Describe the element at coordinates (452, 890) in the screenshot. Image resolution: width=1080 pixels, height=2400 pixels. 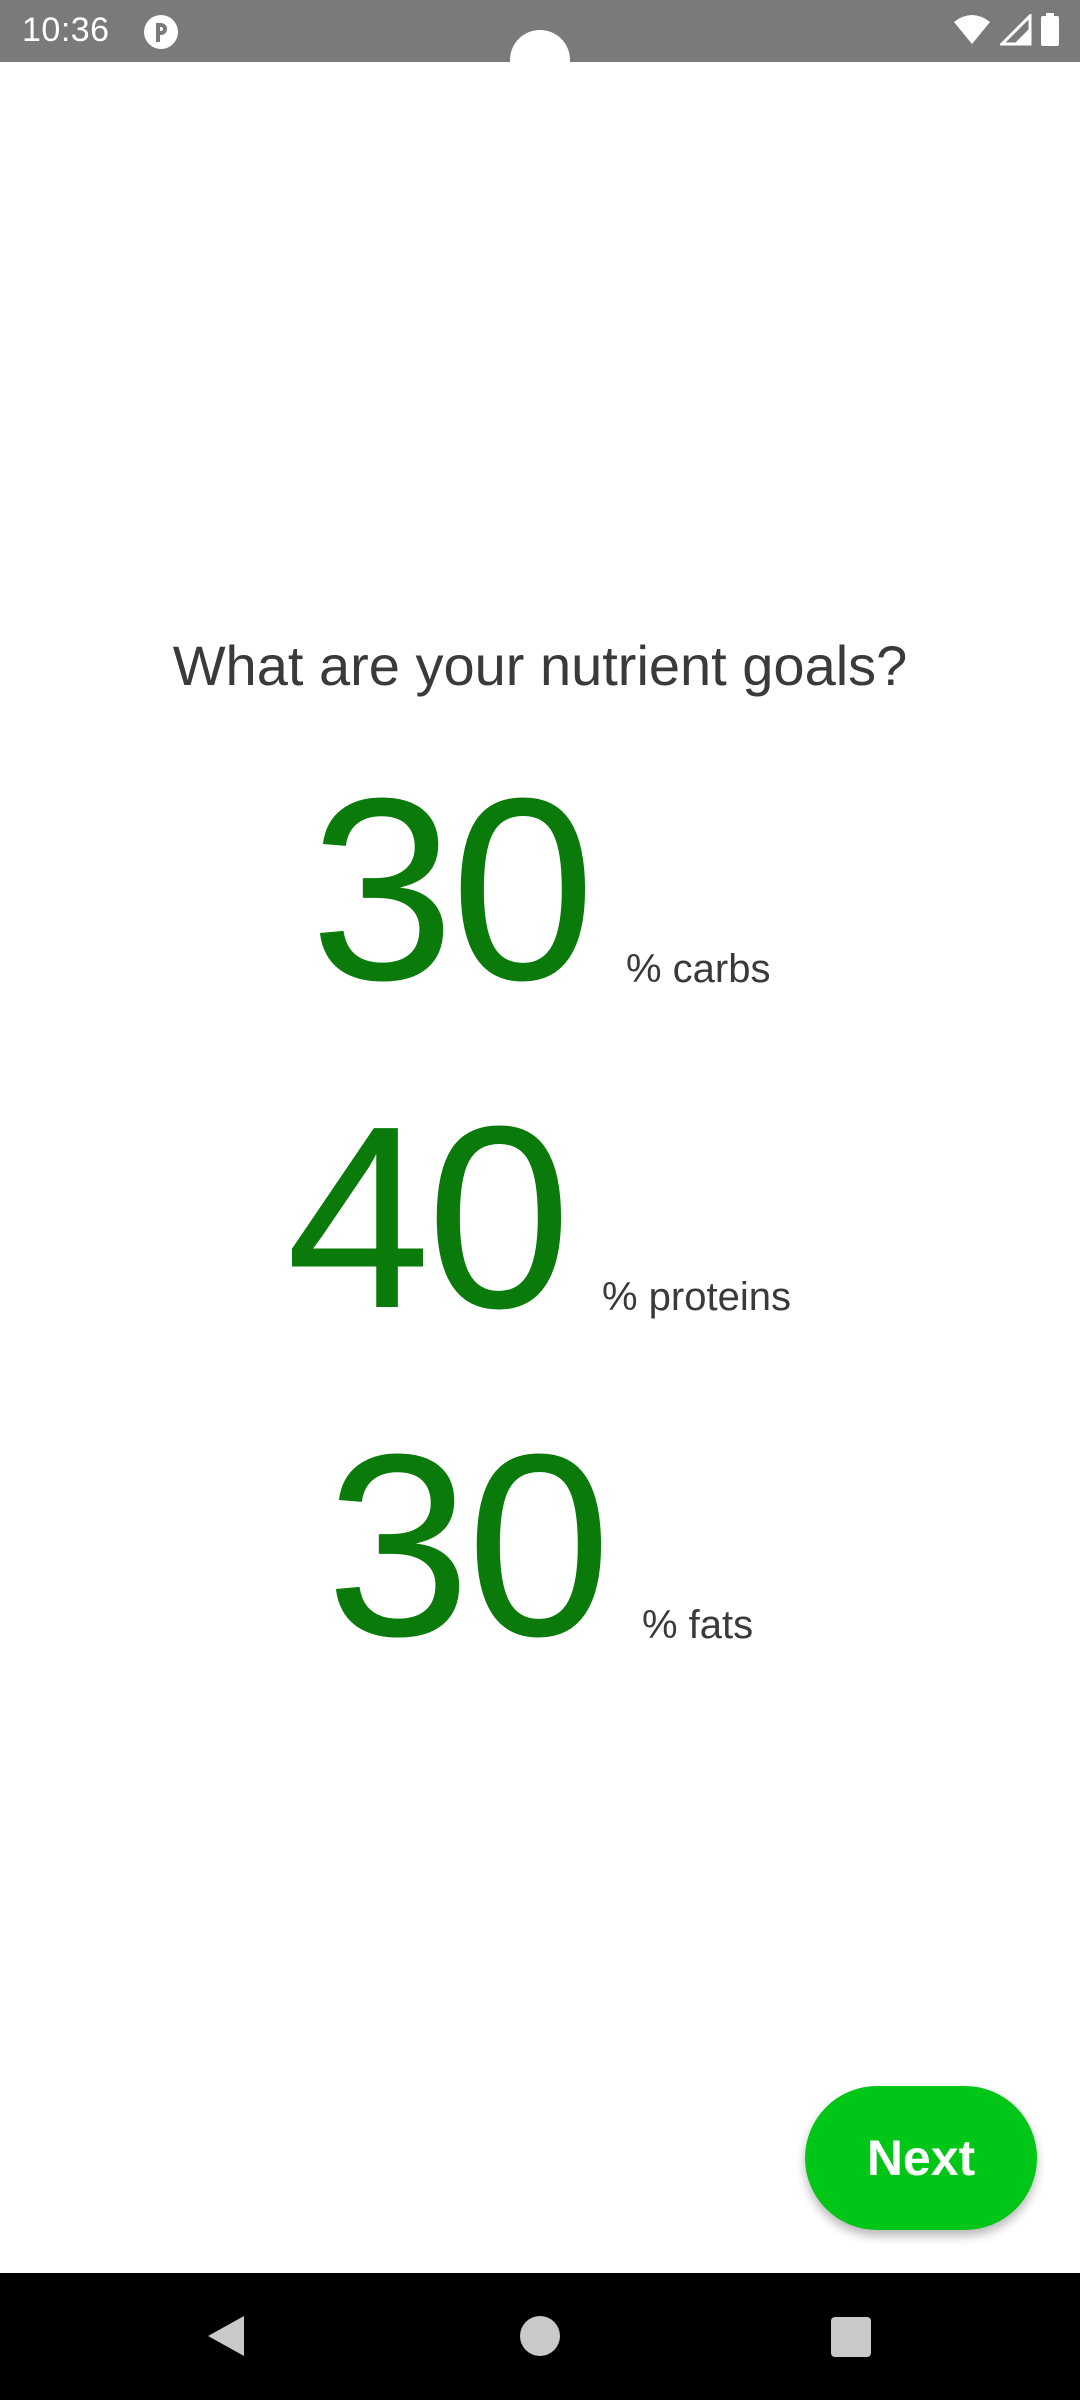
I see `carbs-value: 30` at that location.